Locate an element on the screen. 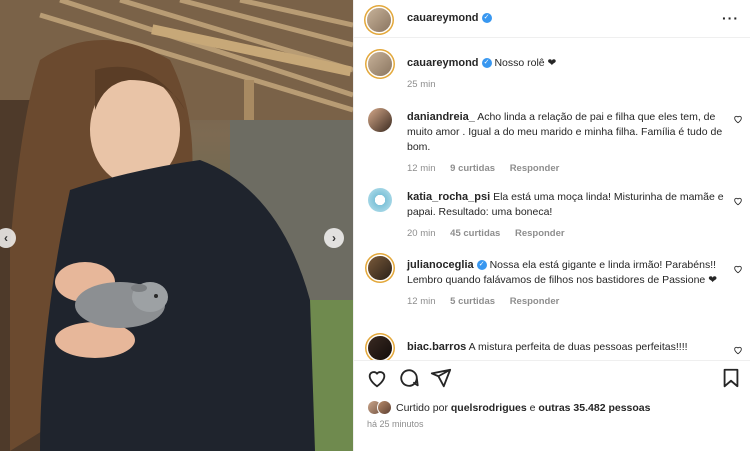 This screenshot has height=451, width=750. comment-meta: 20 min 45 curtidas Responder is located at coordinates (566, 233).